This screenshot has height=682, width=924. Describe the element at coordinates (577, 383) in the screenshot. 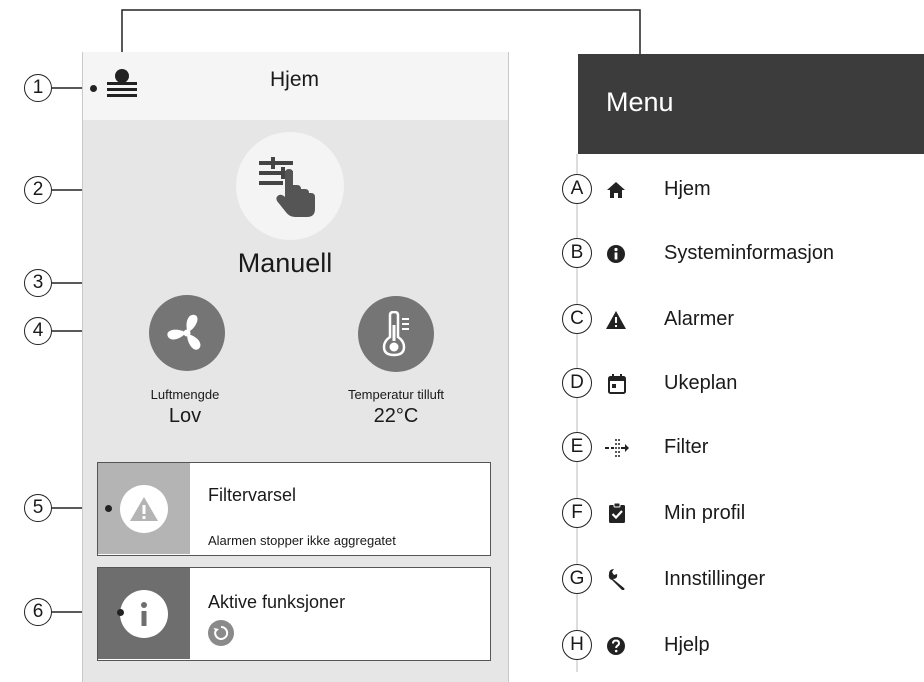

I see `menu-letter: D` at that location.